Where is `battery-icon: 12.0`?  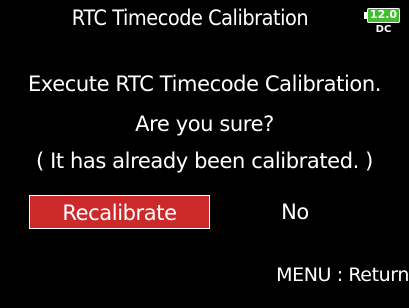 battery-icon: 12.0 is located at coordinates (383, 15).